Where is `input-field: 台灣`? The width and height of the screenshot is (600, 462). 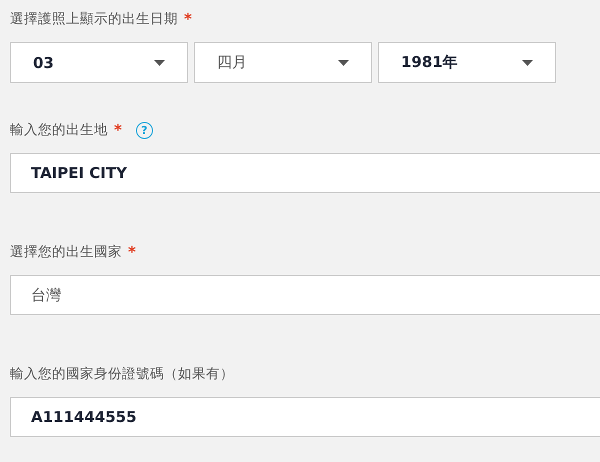 input-field: 台灣 is located at coordinates (305, 295).